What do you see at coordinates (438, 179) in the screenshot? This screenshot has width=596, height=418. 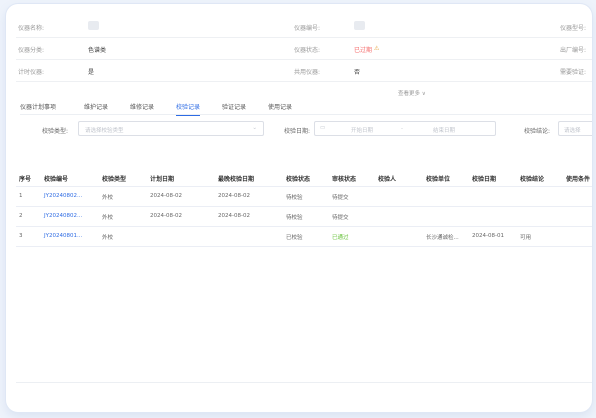 I see `col-header-unit: 校验单位` at bounding box center [438, 179].